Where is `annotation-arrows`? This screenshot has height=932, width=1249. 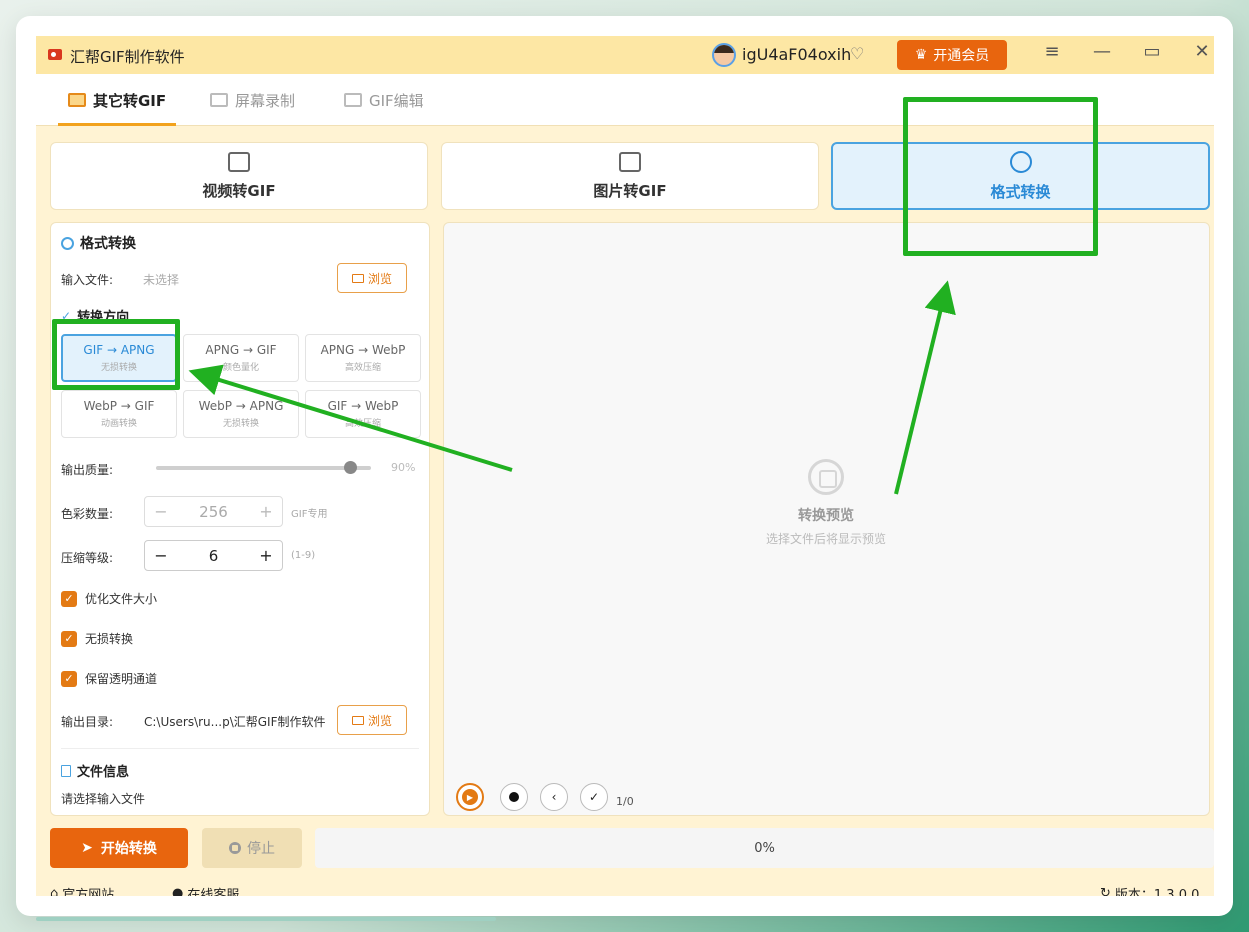 annotation-arrows is located at coordinates (572, 387).